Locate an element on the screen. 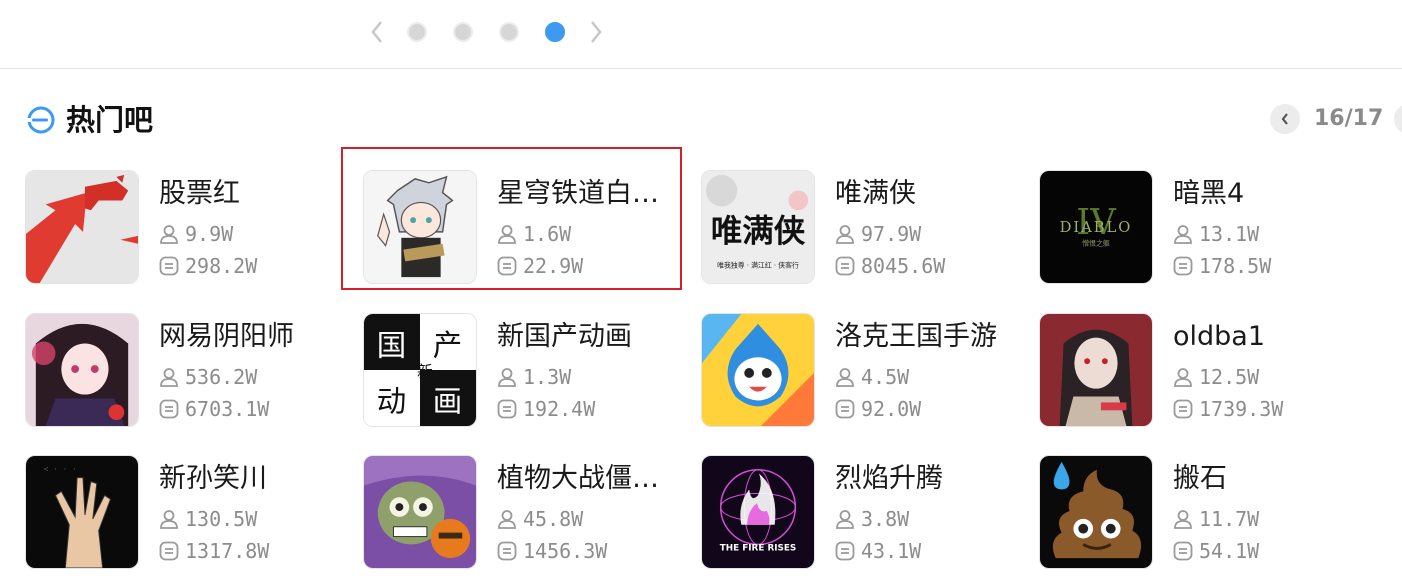 The height and width of the screenshot is (584, 1402). weimanxia-caption: 唯我独尊 · 满江红 · 侠客行 is located at coordinates (758, 264).